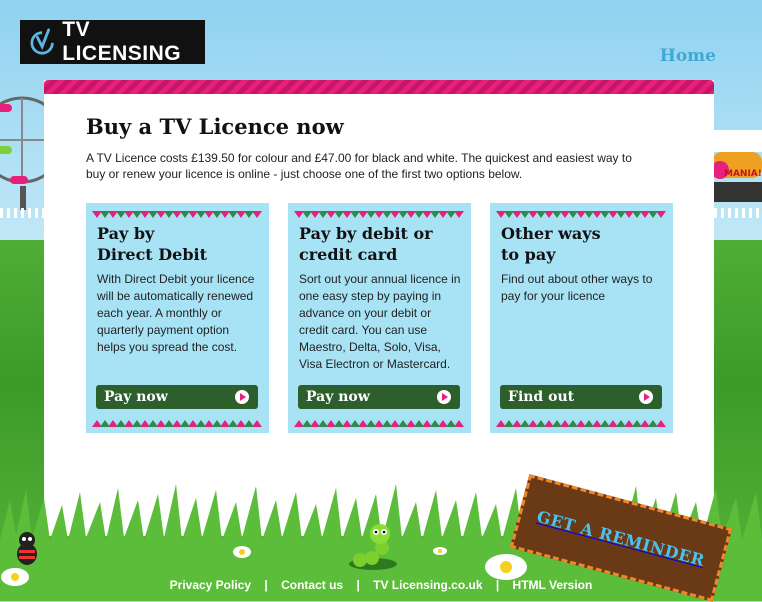 This screenshot has width=762, height=602. What do you see at coordinates (553, 585) in the screenshot?
I see `html-version-link: HTML Version` at bounding box center [553, 585].